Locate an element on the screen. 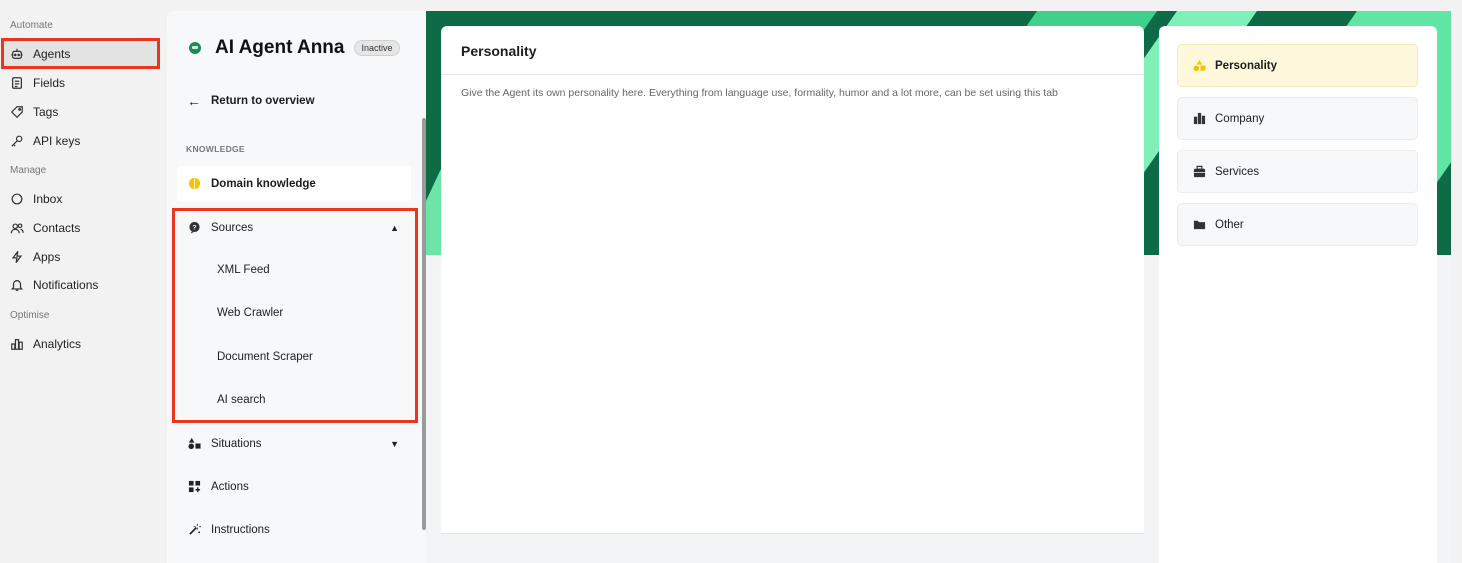  nav-item-analytics: Analytics is located at coordinates (81, 344).